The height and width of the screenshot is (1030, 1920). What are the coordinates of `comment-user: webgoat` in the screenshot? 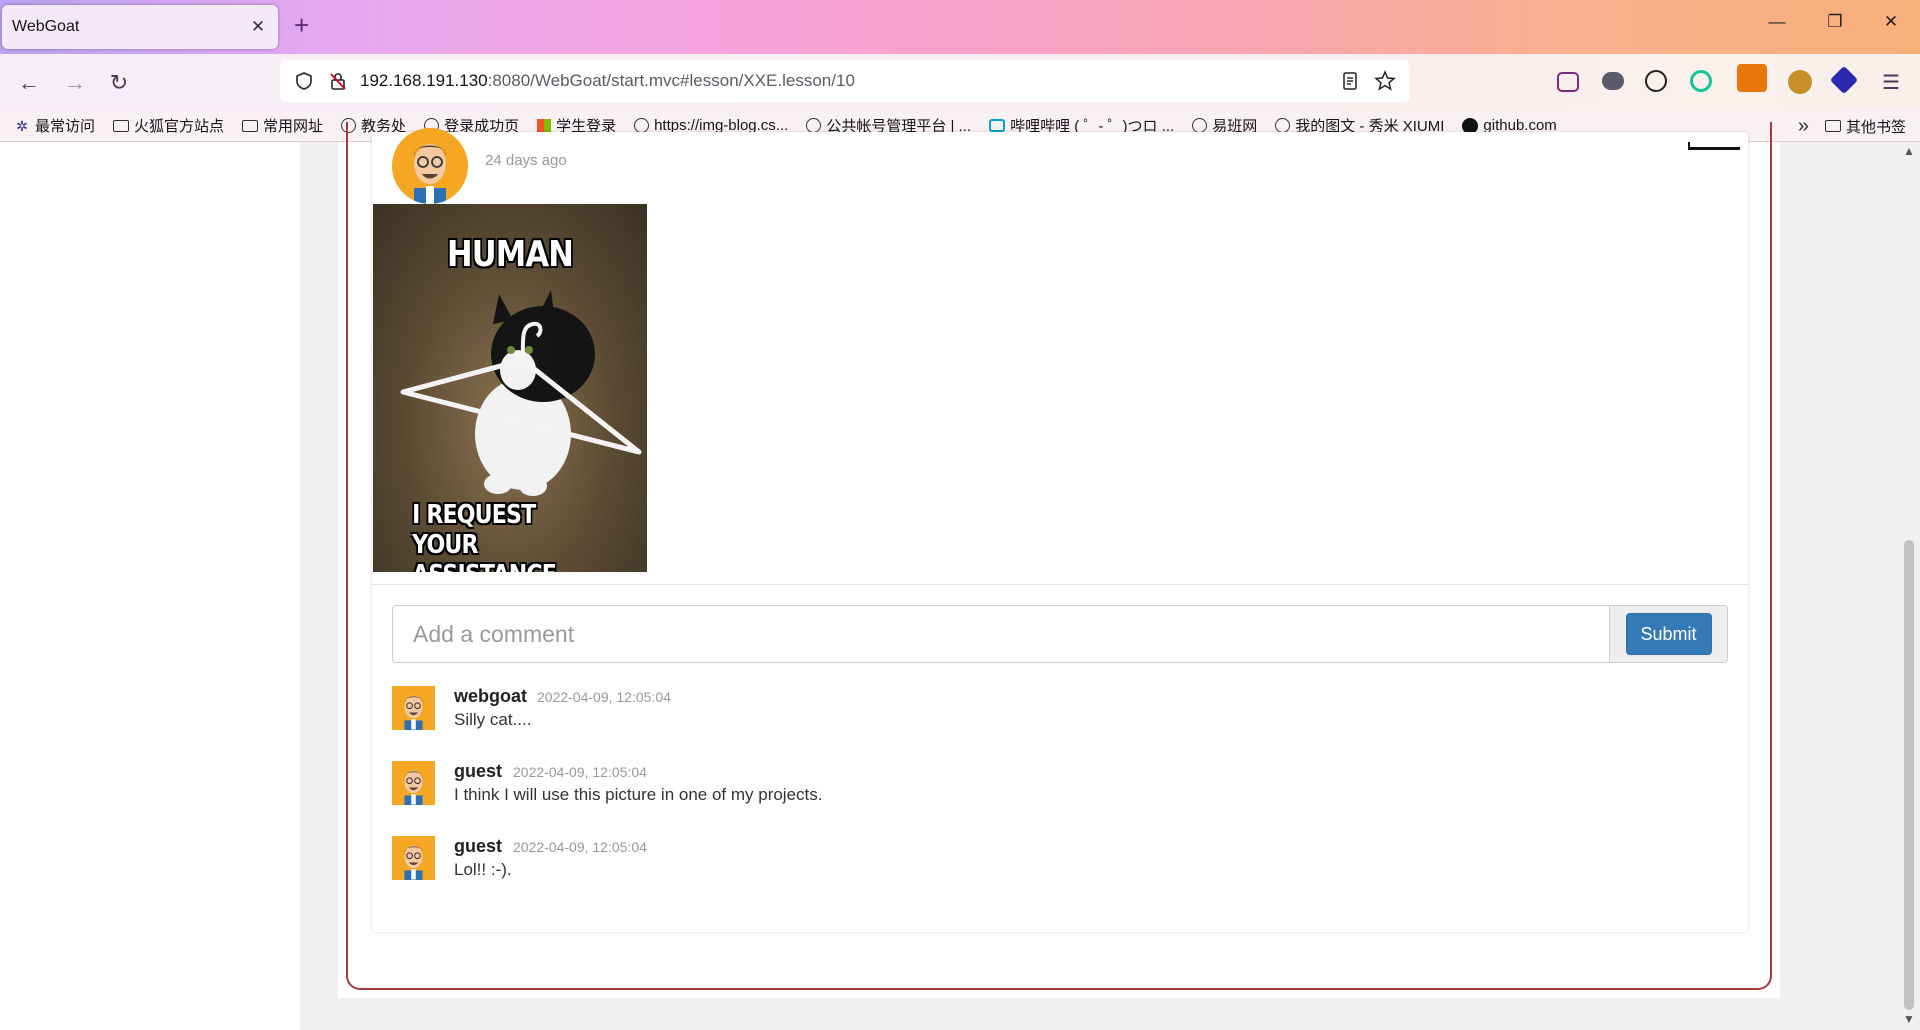 It's located at (491, 696).